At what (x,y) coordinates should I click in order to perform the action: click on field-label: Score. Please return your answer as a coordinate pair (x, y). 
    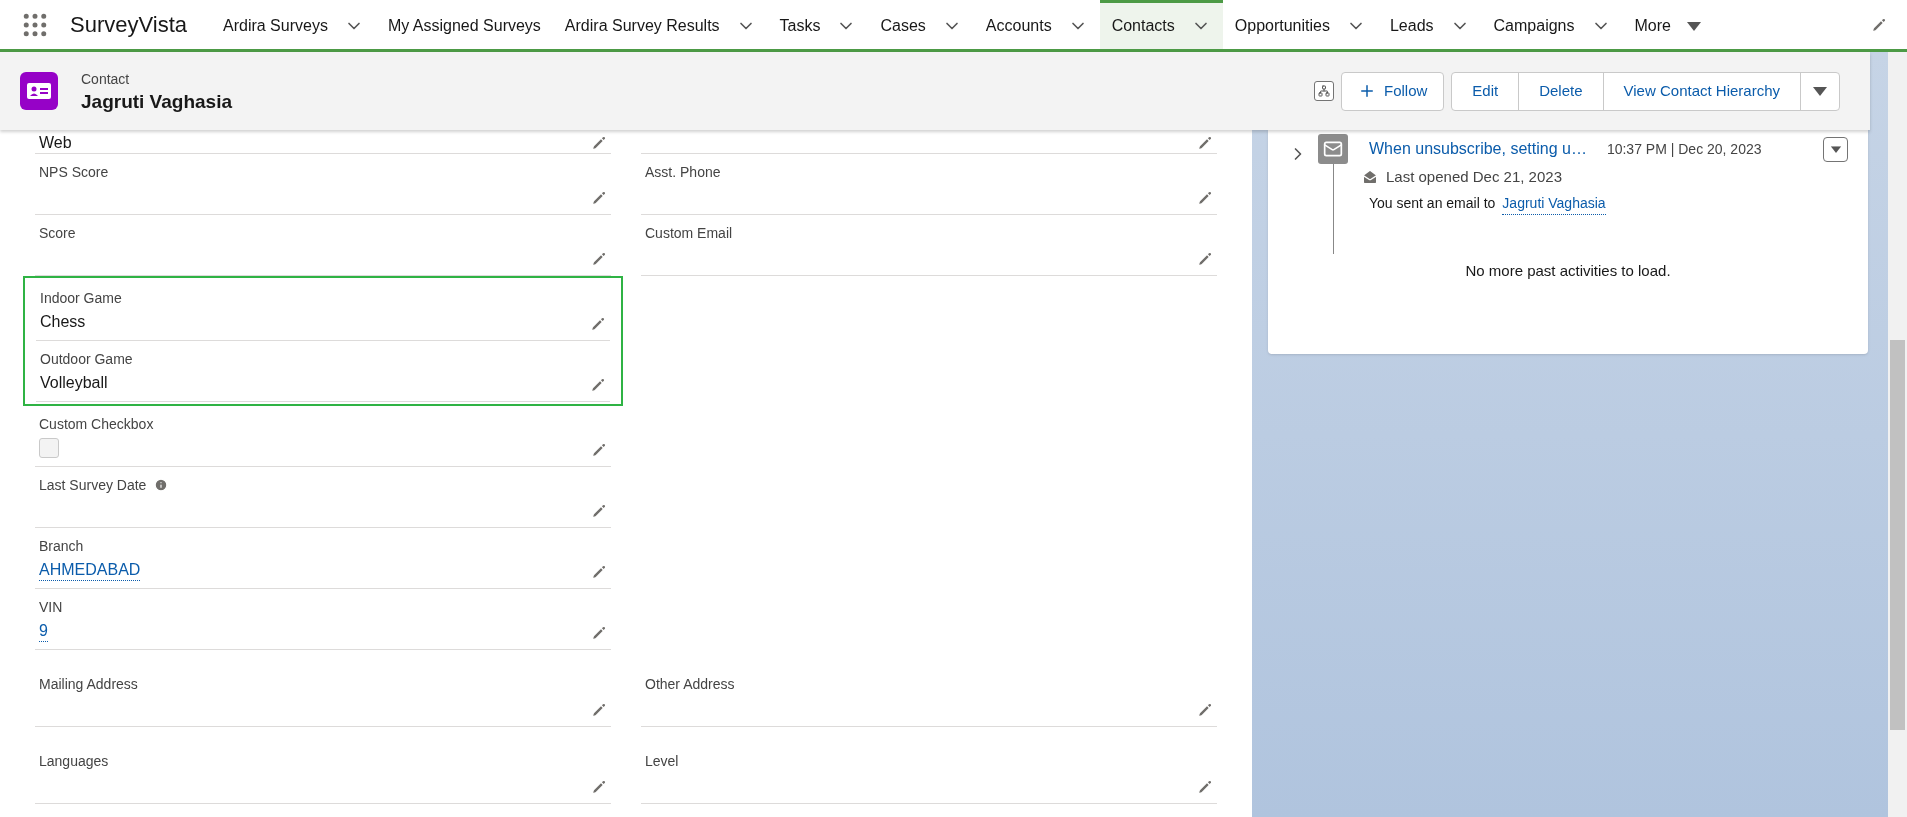
    Looking at the image, I should click on (57, 233).